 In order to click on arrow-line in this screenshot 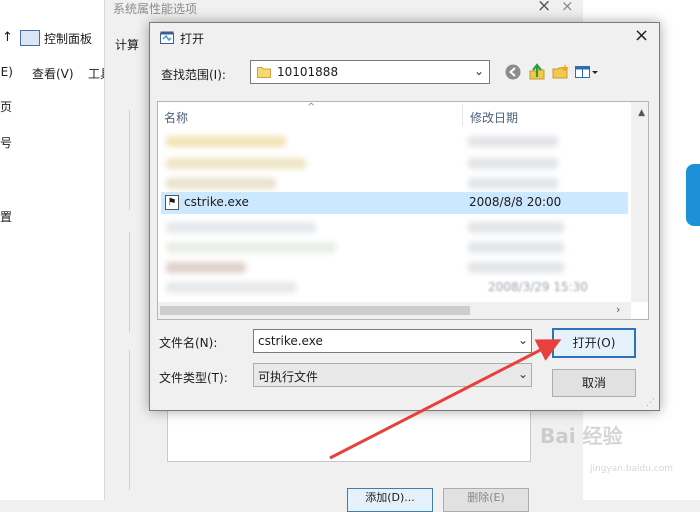, I will do `click(445, 399)`.